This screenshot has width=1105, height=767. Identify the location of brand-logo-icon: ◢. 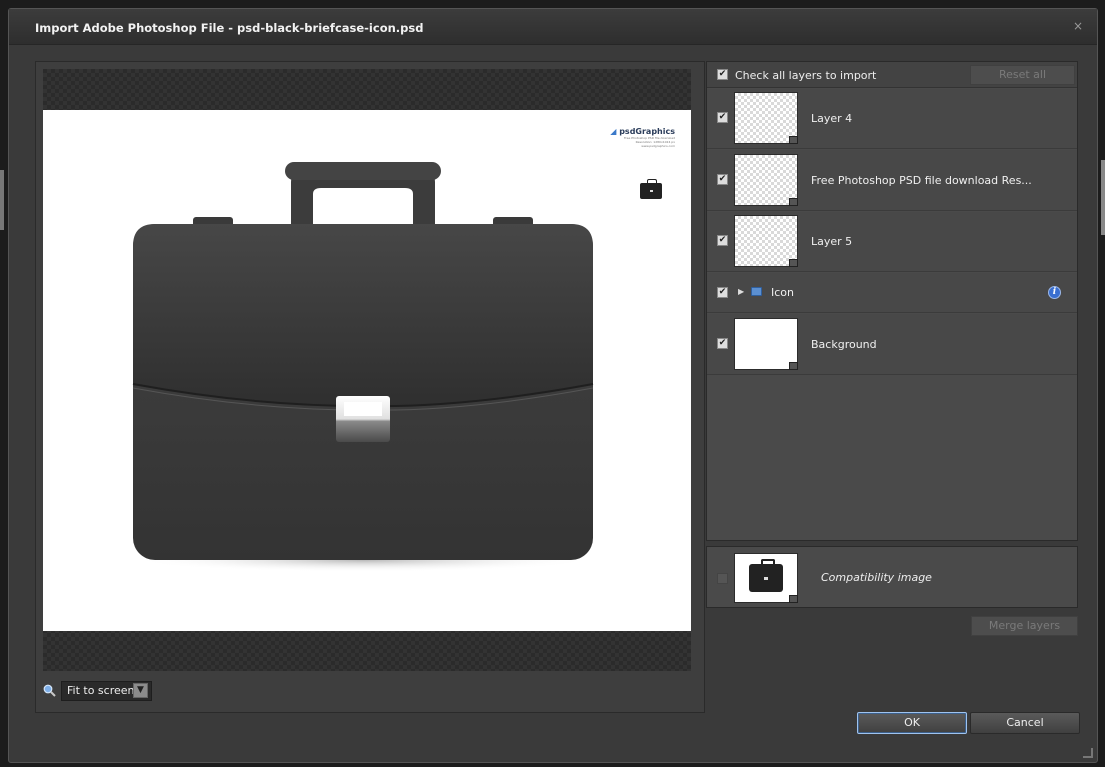
(615, 131).